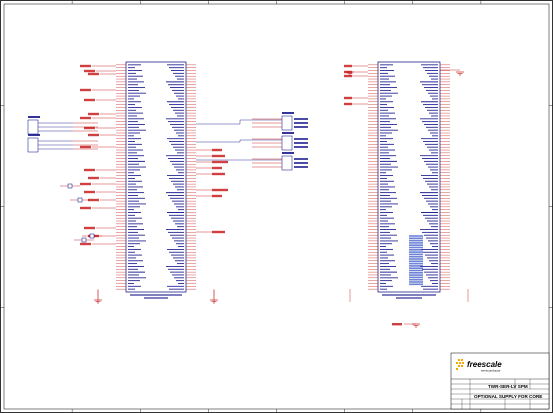 This screenshot has height=413, width=553. I want to click on sheet-subtitle: OPTIONAL SUPPLY FOR CORE, so click(508, 396).